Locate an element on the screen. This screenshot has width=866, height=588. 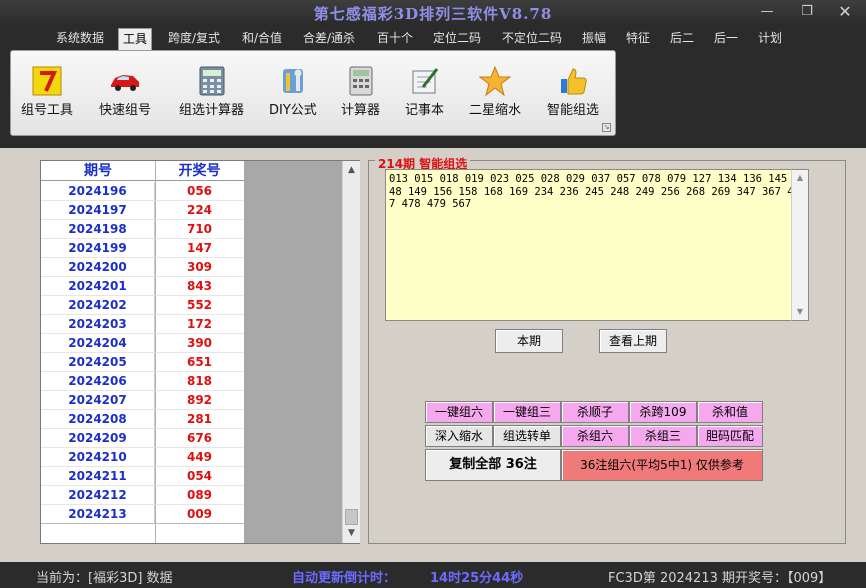
table-row: 2024209 676 is located at coordinates (142, 438).